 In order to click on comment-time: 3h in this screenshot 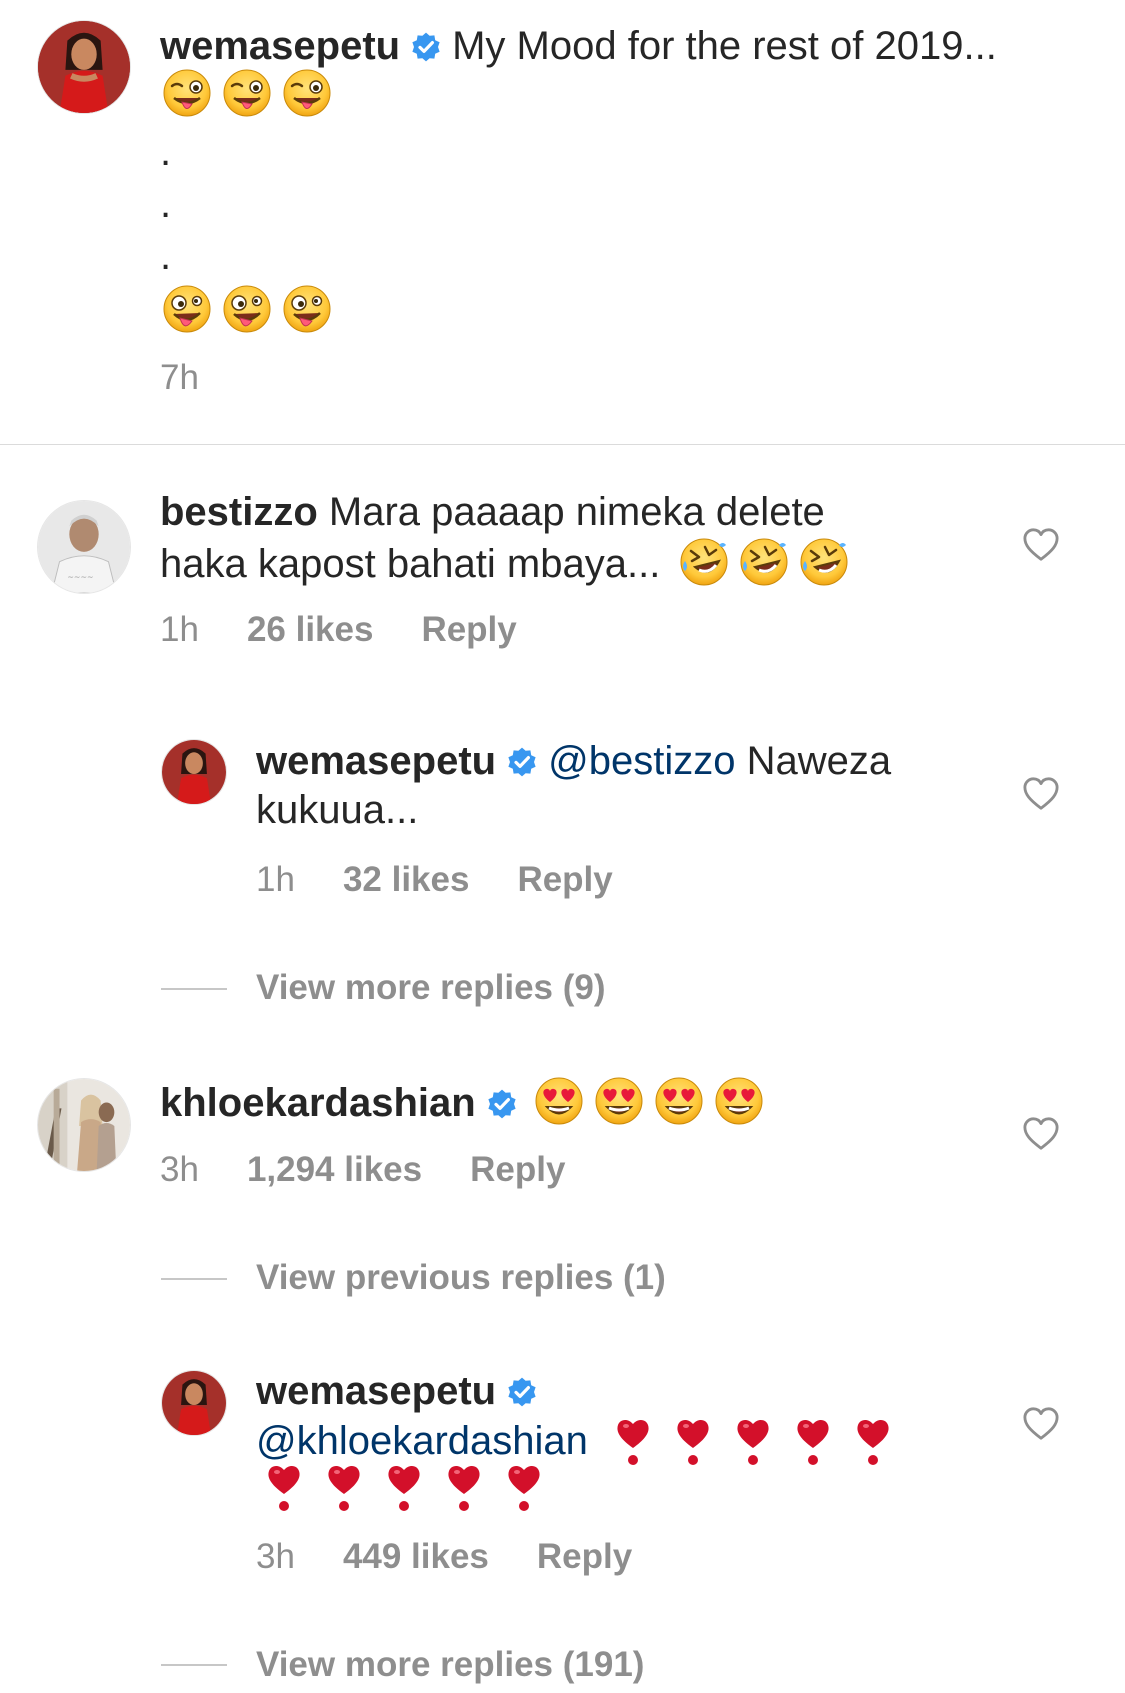, I will do `click(179, 1169)`.